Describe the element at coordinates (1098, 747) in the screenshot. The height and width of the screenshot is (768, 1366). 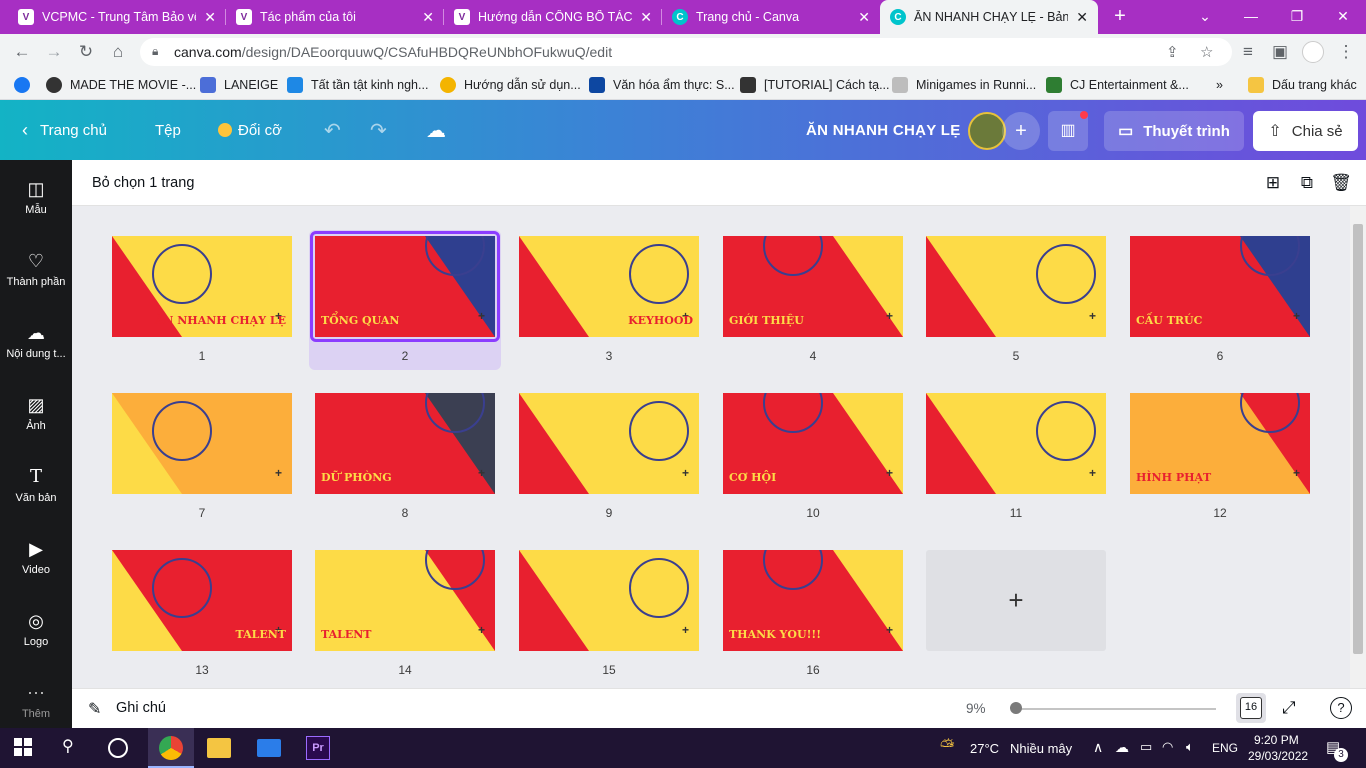
I see `tray-chevron-icon: ∧` at that location.